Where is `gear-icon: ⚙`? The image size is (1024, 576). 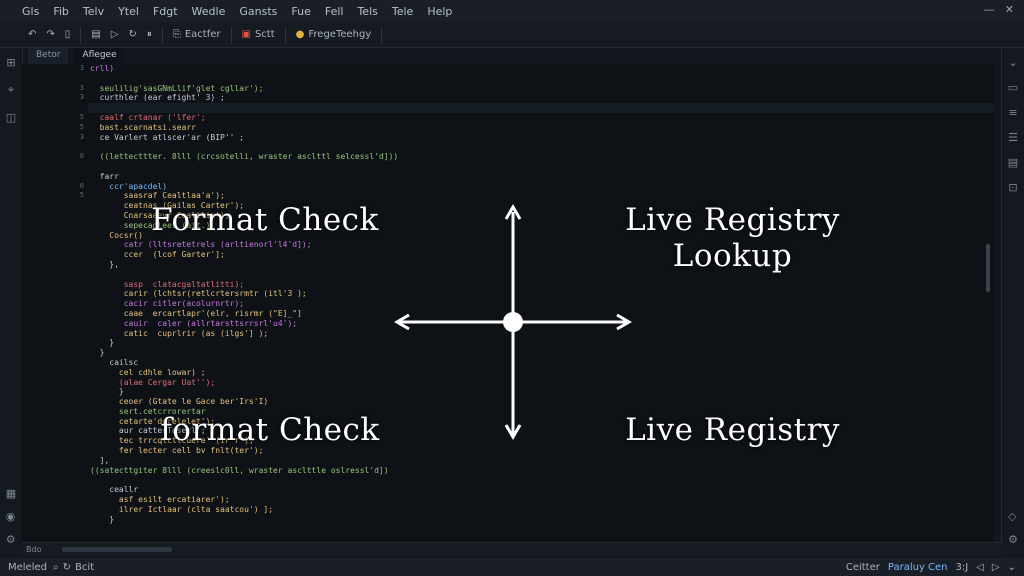
gear-icon: ⚙ is located at coordinates (1013, 539).